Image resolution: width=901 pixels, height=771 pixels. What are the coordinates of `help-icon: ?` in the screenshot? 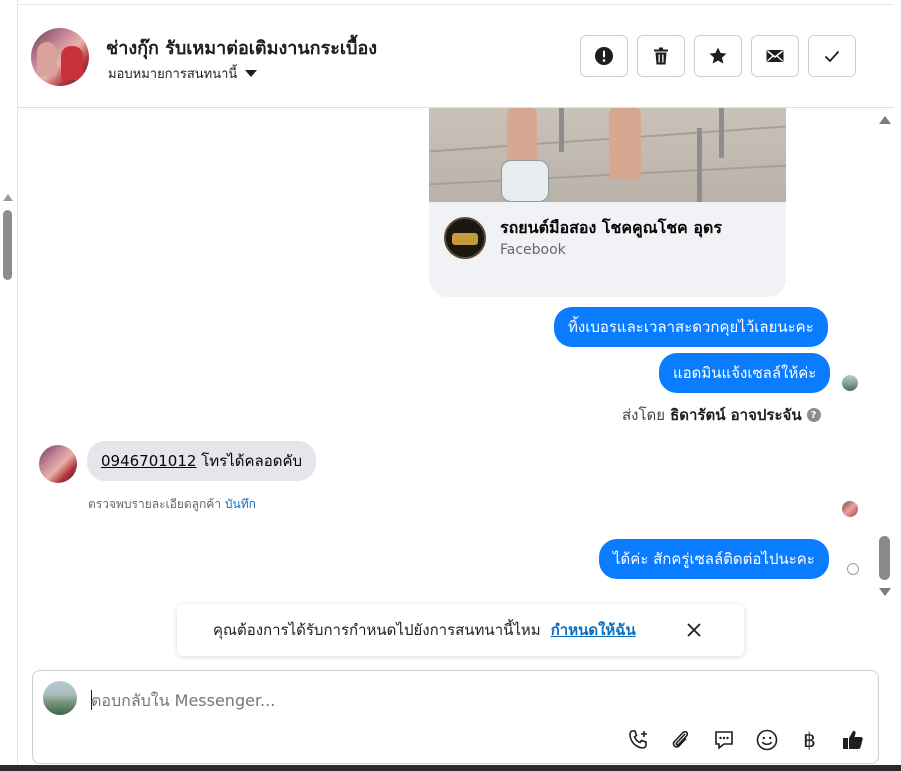 It's located at (813, 415).